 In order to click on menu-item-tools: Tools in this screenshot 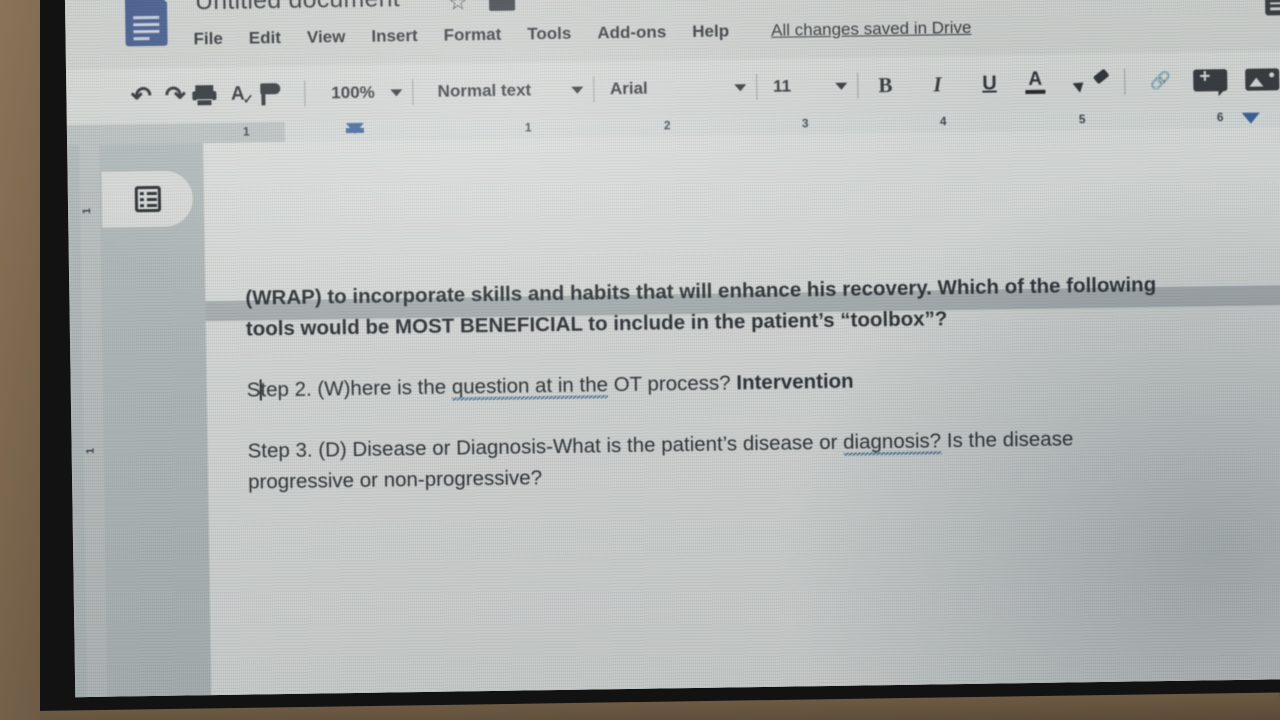, I will do `click(549, 34)`.